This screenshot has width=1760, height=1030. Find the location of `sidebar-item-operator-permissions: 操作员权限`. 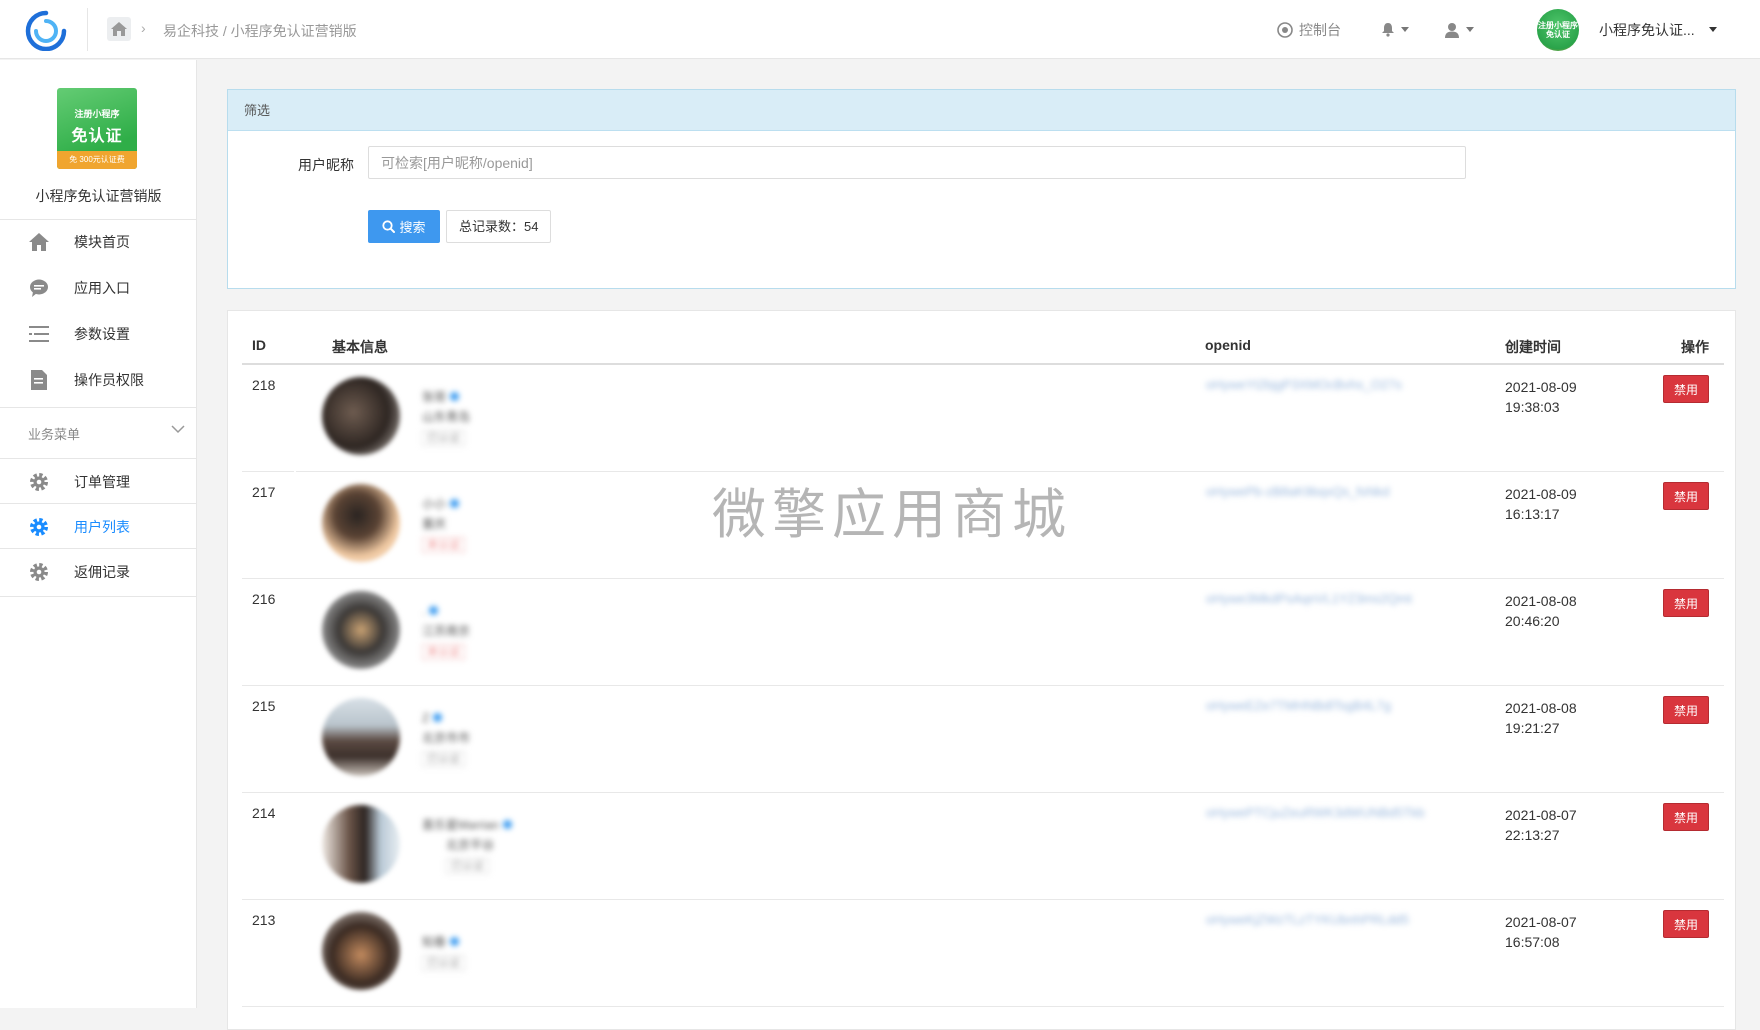

sidebar-item-operator-permissions: 操作员权限 is located at coordinates (98, 380).